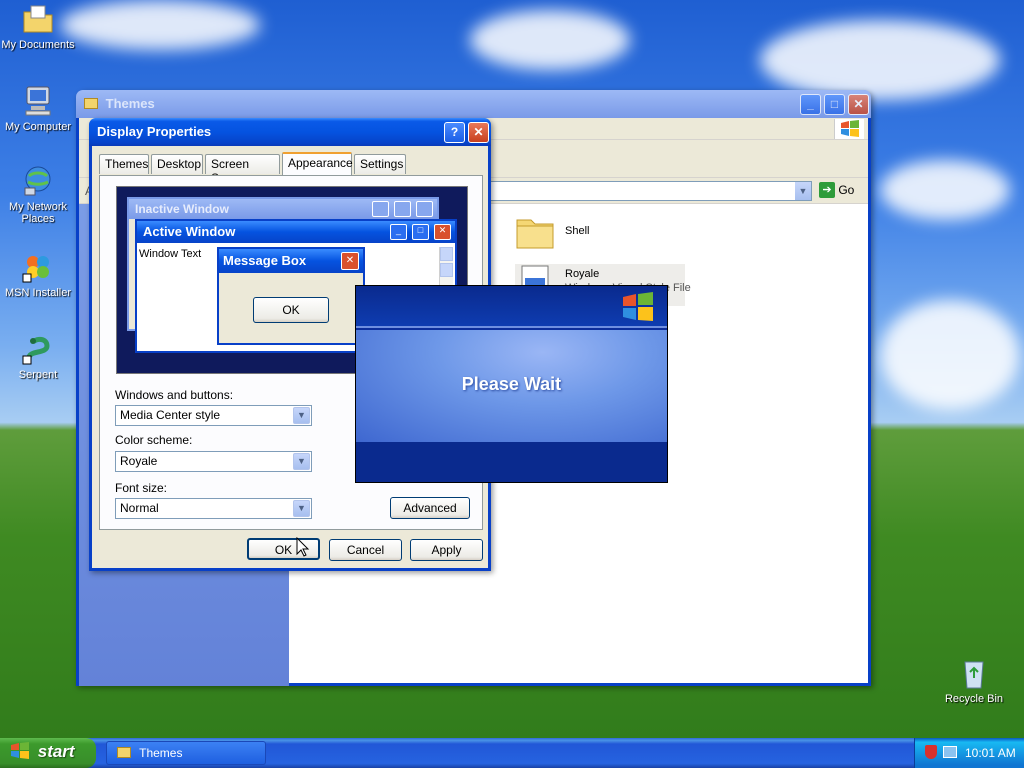  Describe the element at coordinates (242, 169) in the screenshot. I see `tab-screen-saver: Screen Saver` at that location.